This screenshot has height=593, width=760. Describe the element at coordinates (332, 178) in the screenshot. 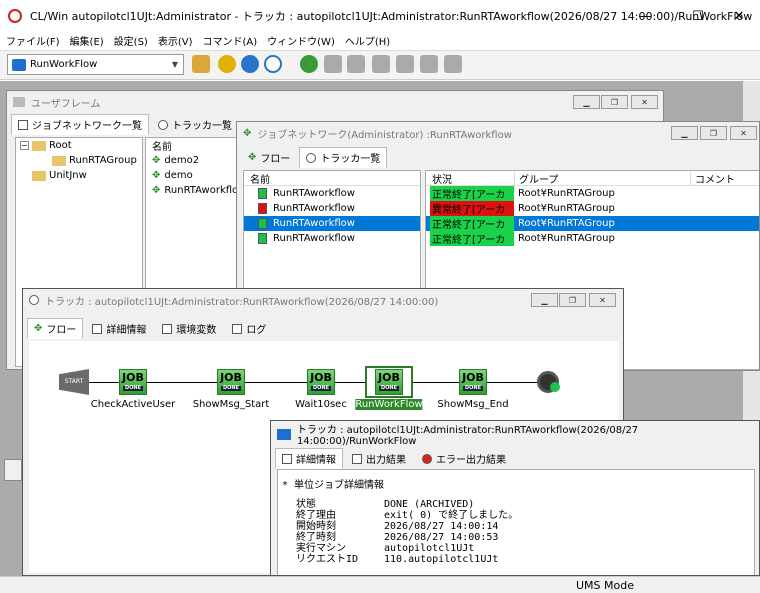

I see `column-header-name: 名前` at that location.